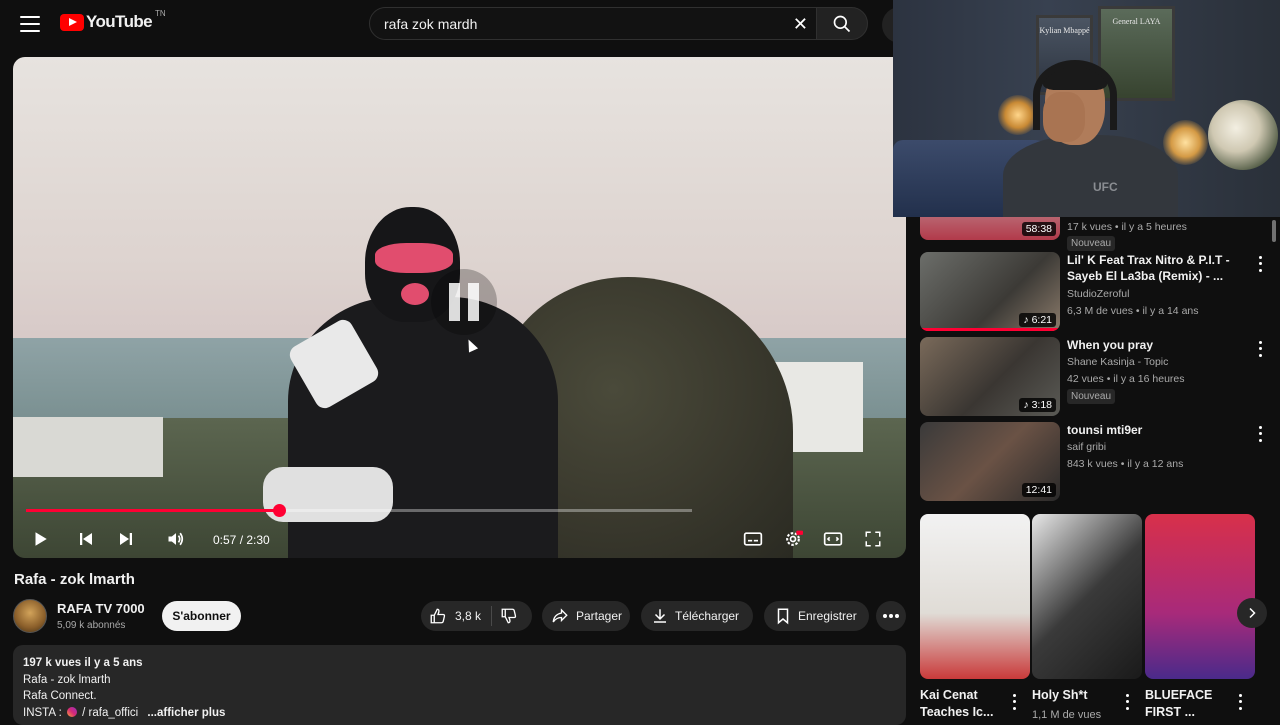 The height and width of the screenshot is (725, 1280). What do you see at coordinates (1125, 464) in the screenshot?
I see `video-meta: 843 k vues • il y a 12 ans` at bounding box center [1125, 464].